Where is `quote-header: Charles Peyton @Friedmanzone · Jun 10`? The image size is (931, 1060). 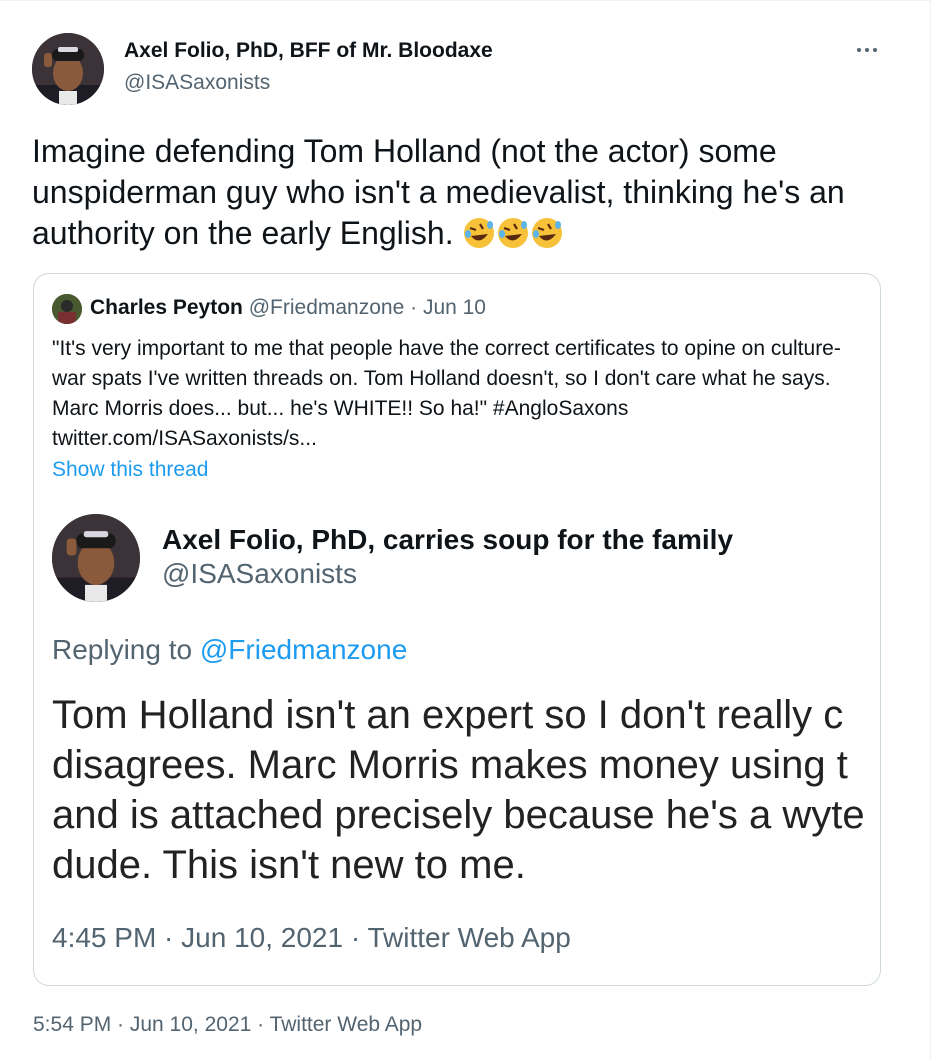 quote-header: Charles Peyton @Friedmanzone · Jun 10 is located at coordinates (288, 308).